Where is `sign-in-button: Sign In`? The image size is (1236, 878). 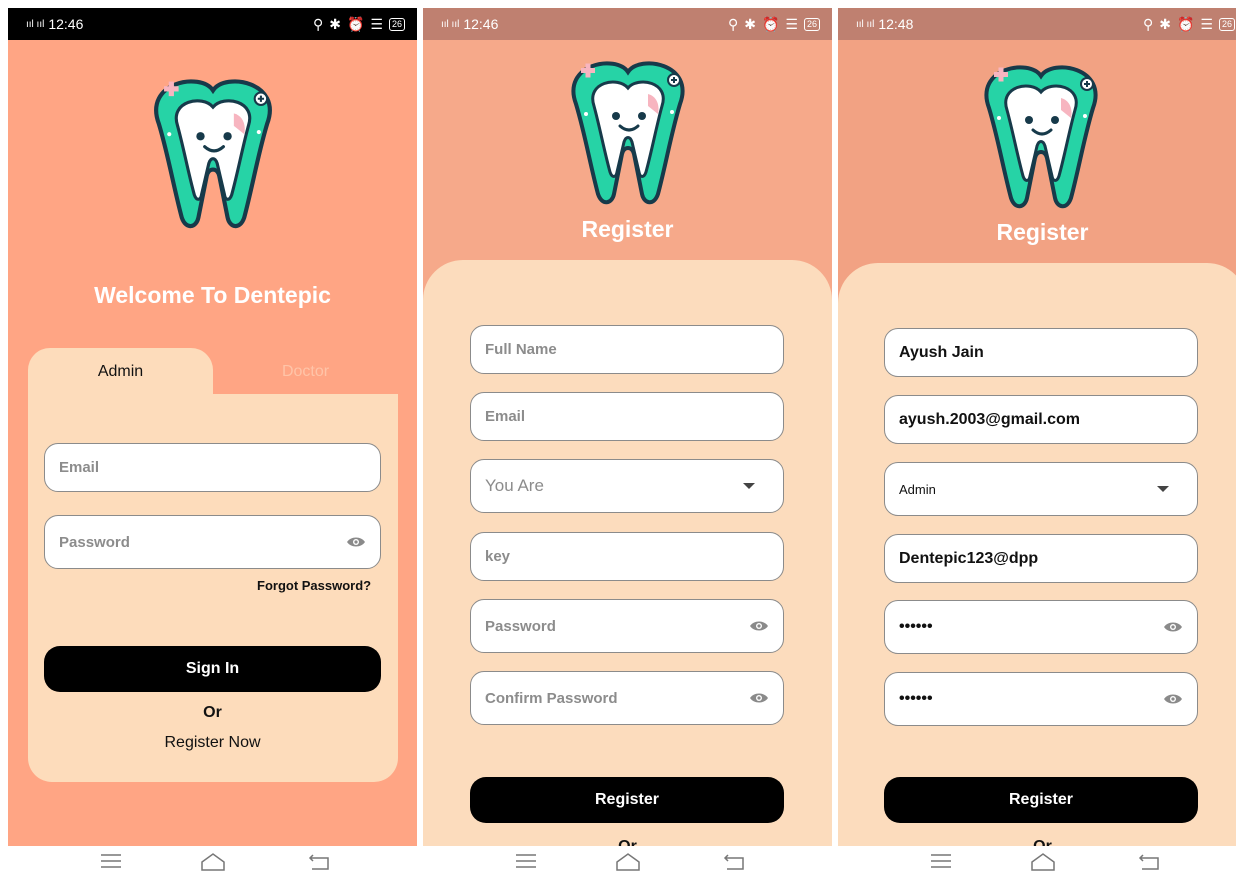 sign-in-button: Sign In is located at coordinates (212, 669).